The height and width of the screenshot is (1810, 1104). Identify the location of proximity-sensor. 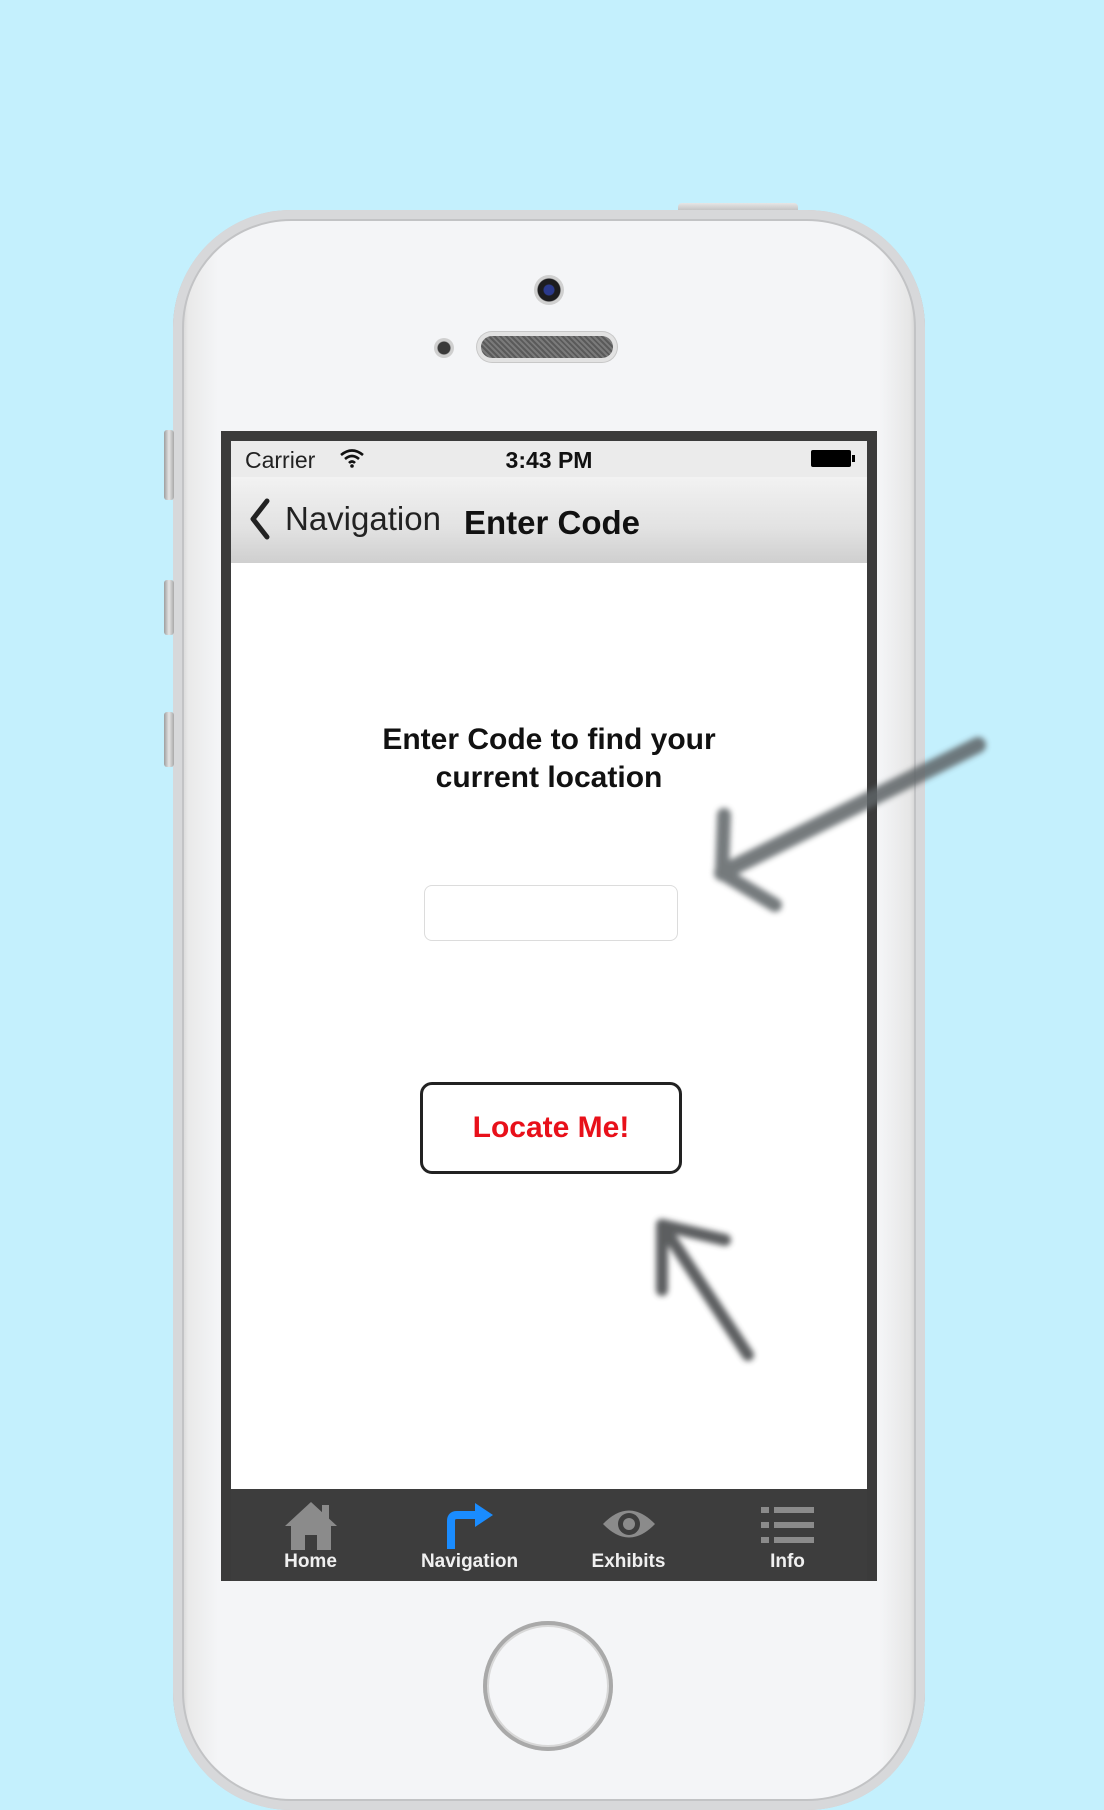
(444, 348).